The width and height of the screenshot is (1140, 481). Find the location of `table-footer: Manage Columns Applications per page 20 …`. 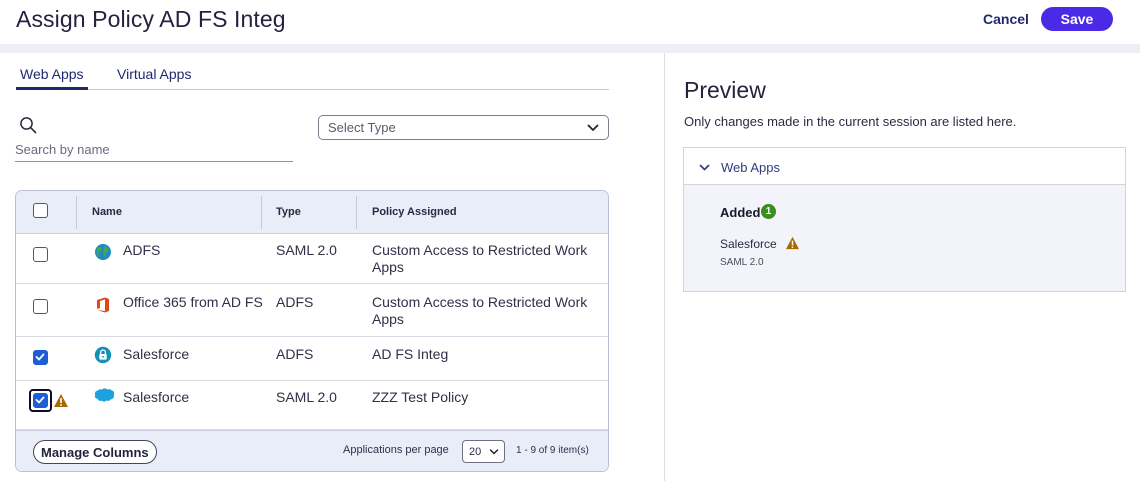

table-footer: Manage Columns Applications per page 20 … is located at coordinates (312, 450).